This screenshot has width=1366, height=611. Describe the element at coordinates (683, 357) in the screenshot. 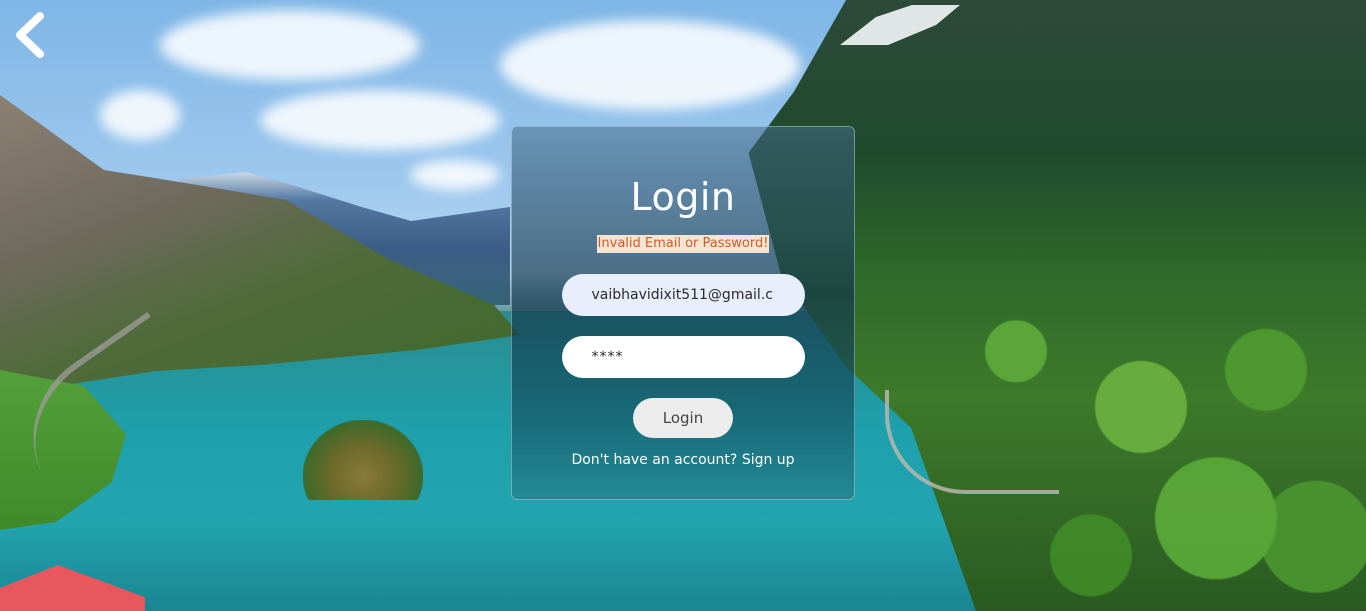

I see `password-field` at that location.